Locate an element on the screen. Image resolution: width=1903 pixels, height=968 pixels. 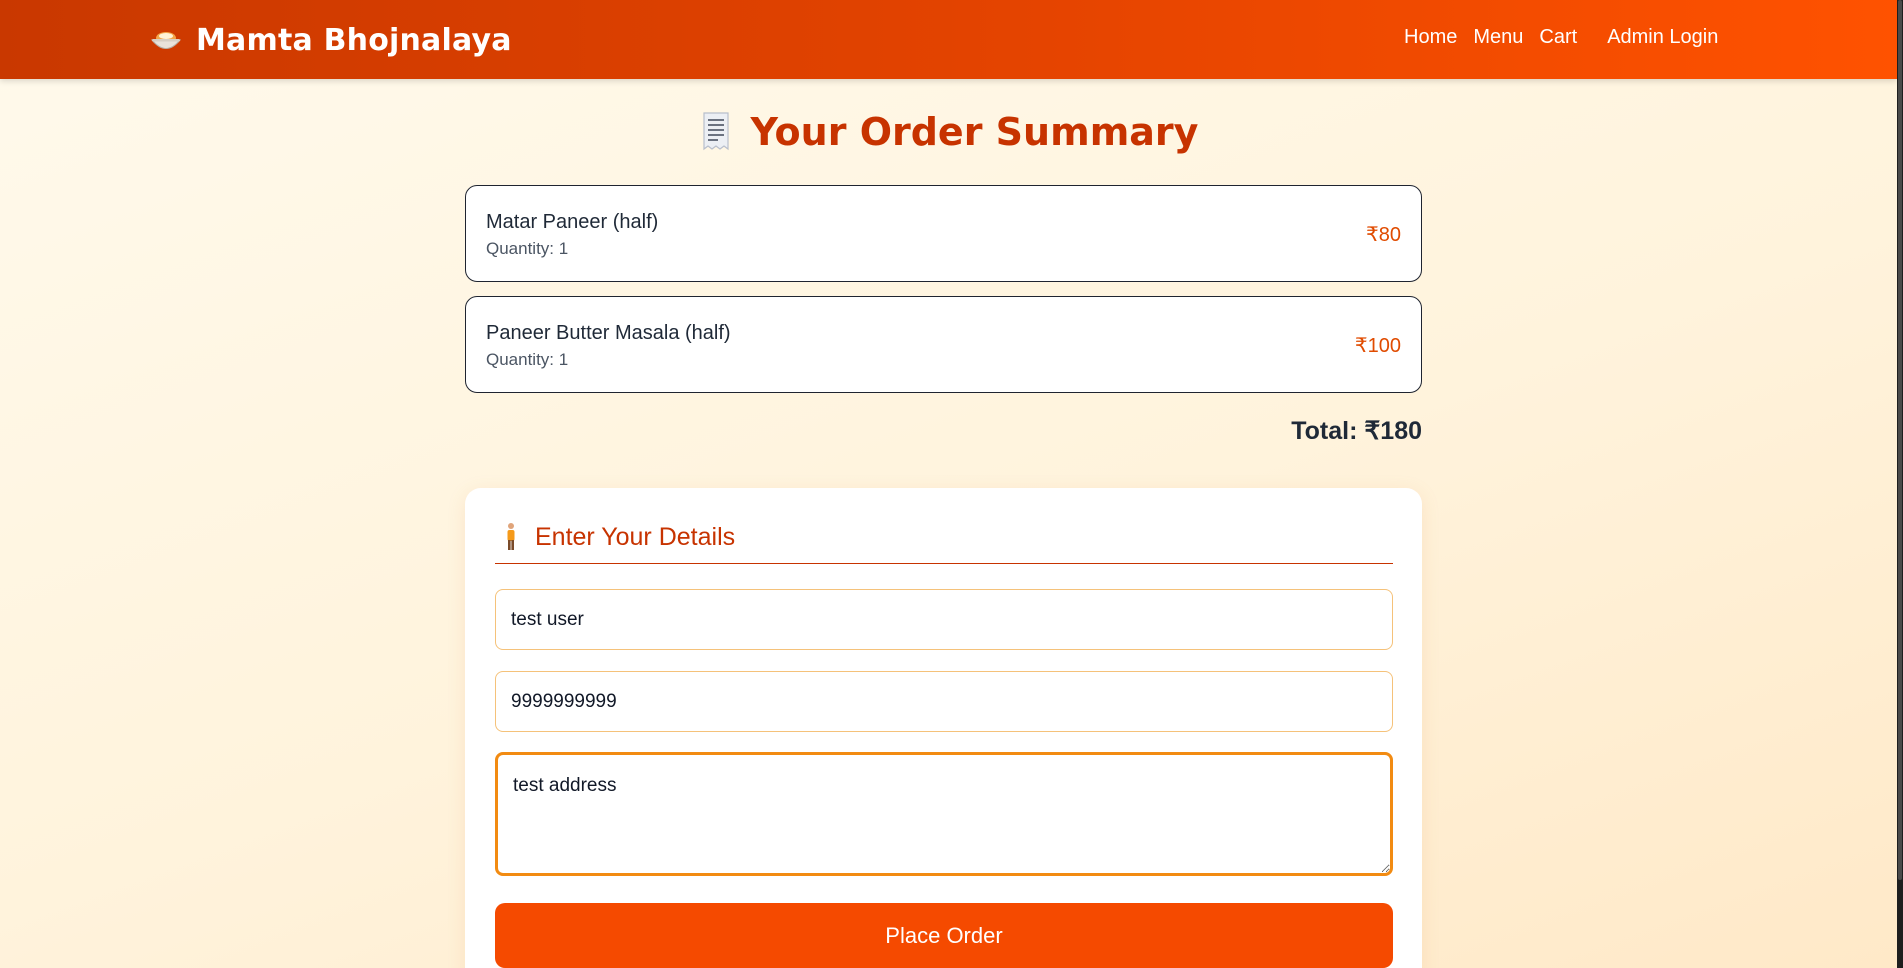
order-item-price: ₹80 is located at coordinates (1383, 235).